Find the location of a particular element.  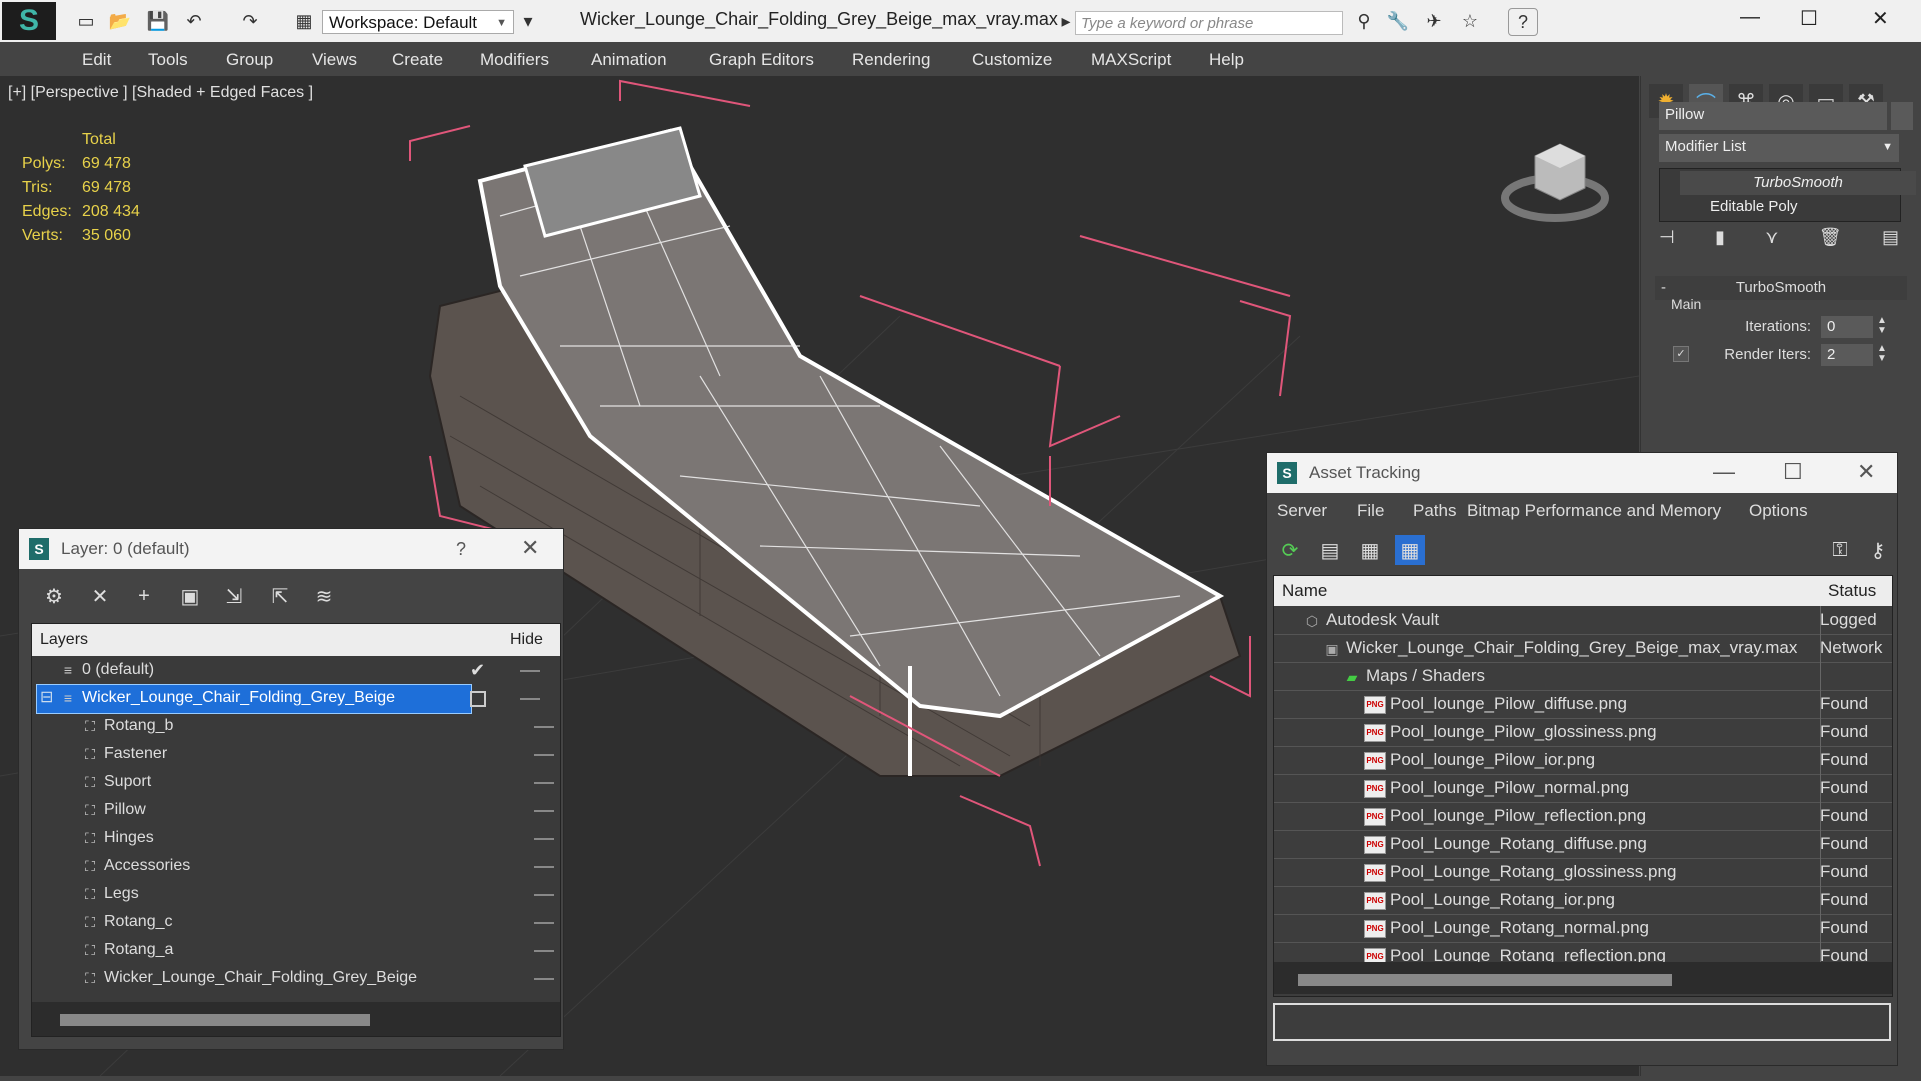

remove-modifier-icon: 🗑 is located at coordinates (1830, 237).